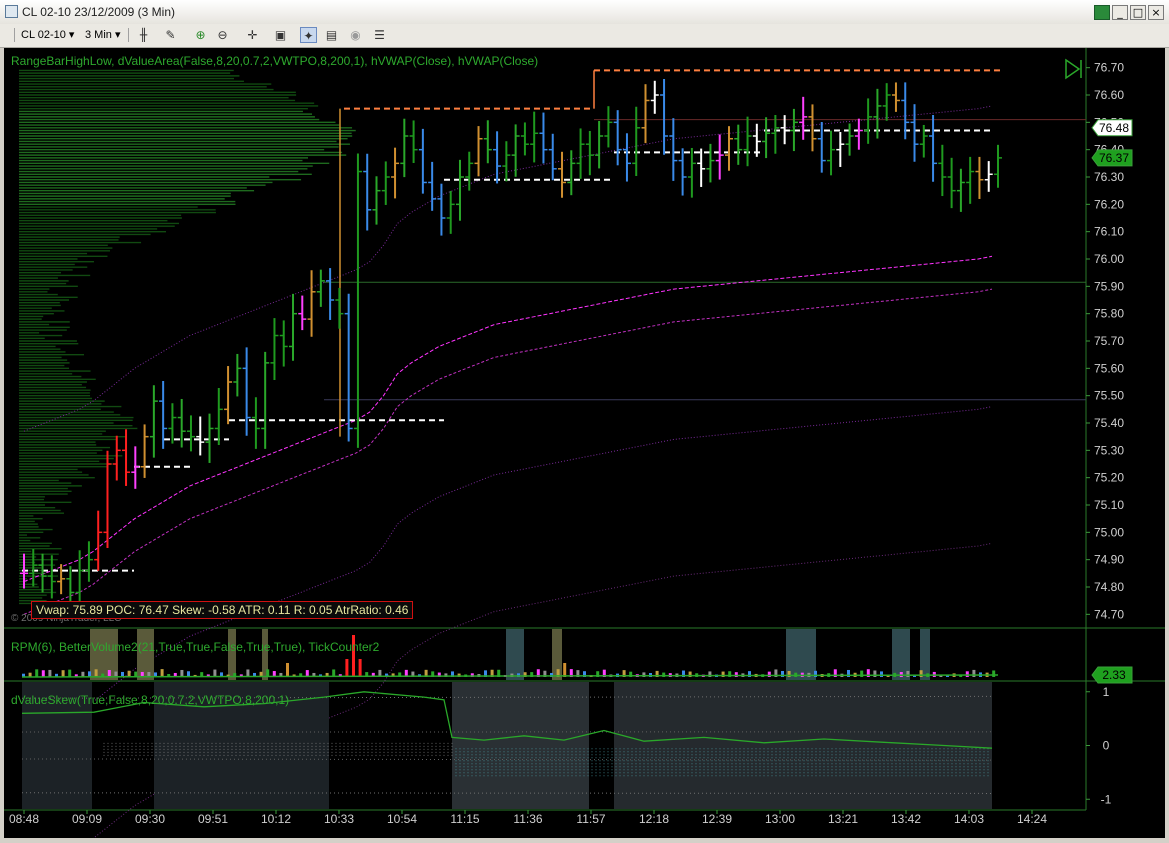 The height and width of the screenshot is (843, 1169). I want to click on strategy-icon: ✦, so click(308, 35).